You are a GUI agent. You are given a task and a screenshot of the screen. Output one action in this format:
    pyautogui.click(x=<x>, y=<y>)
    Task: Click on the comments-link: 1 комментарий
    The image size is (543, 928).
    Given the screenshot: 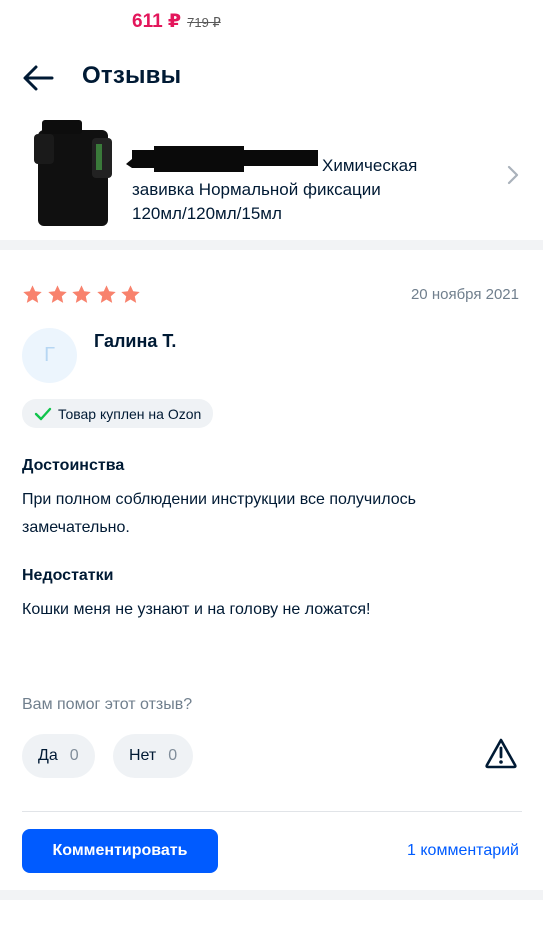 What is the action you would take?
    pyautogui.click(x=463, y=851)
    